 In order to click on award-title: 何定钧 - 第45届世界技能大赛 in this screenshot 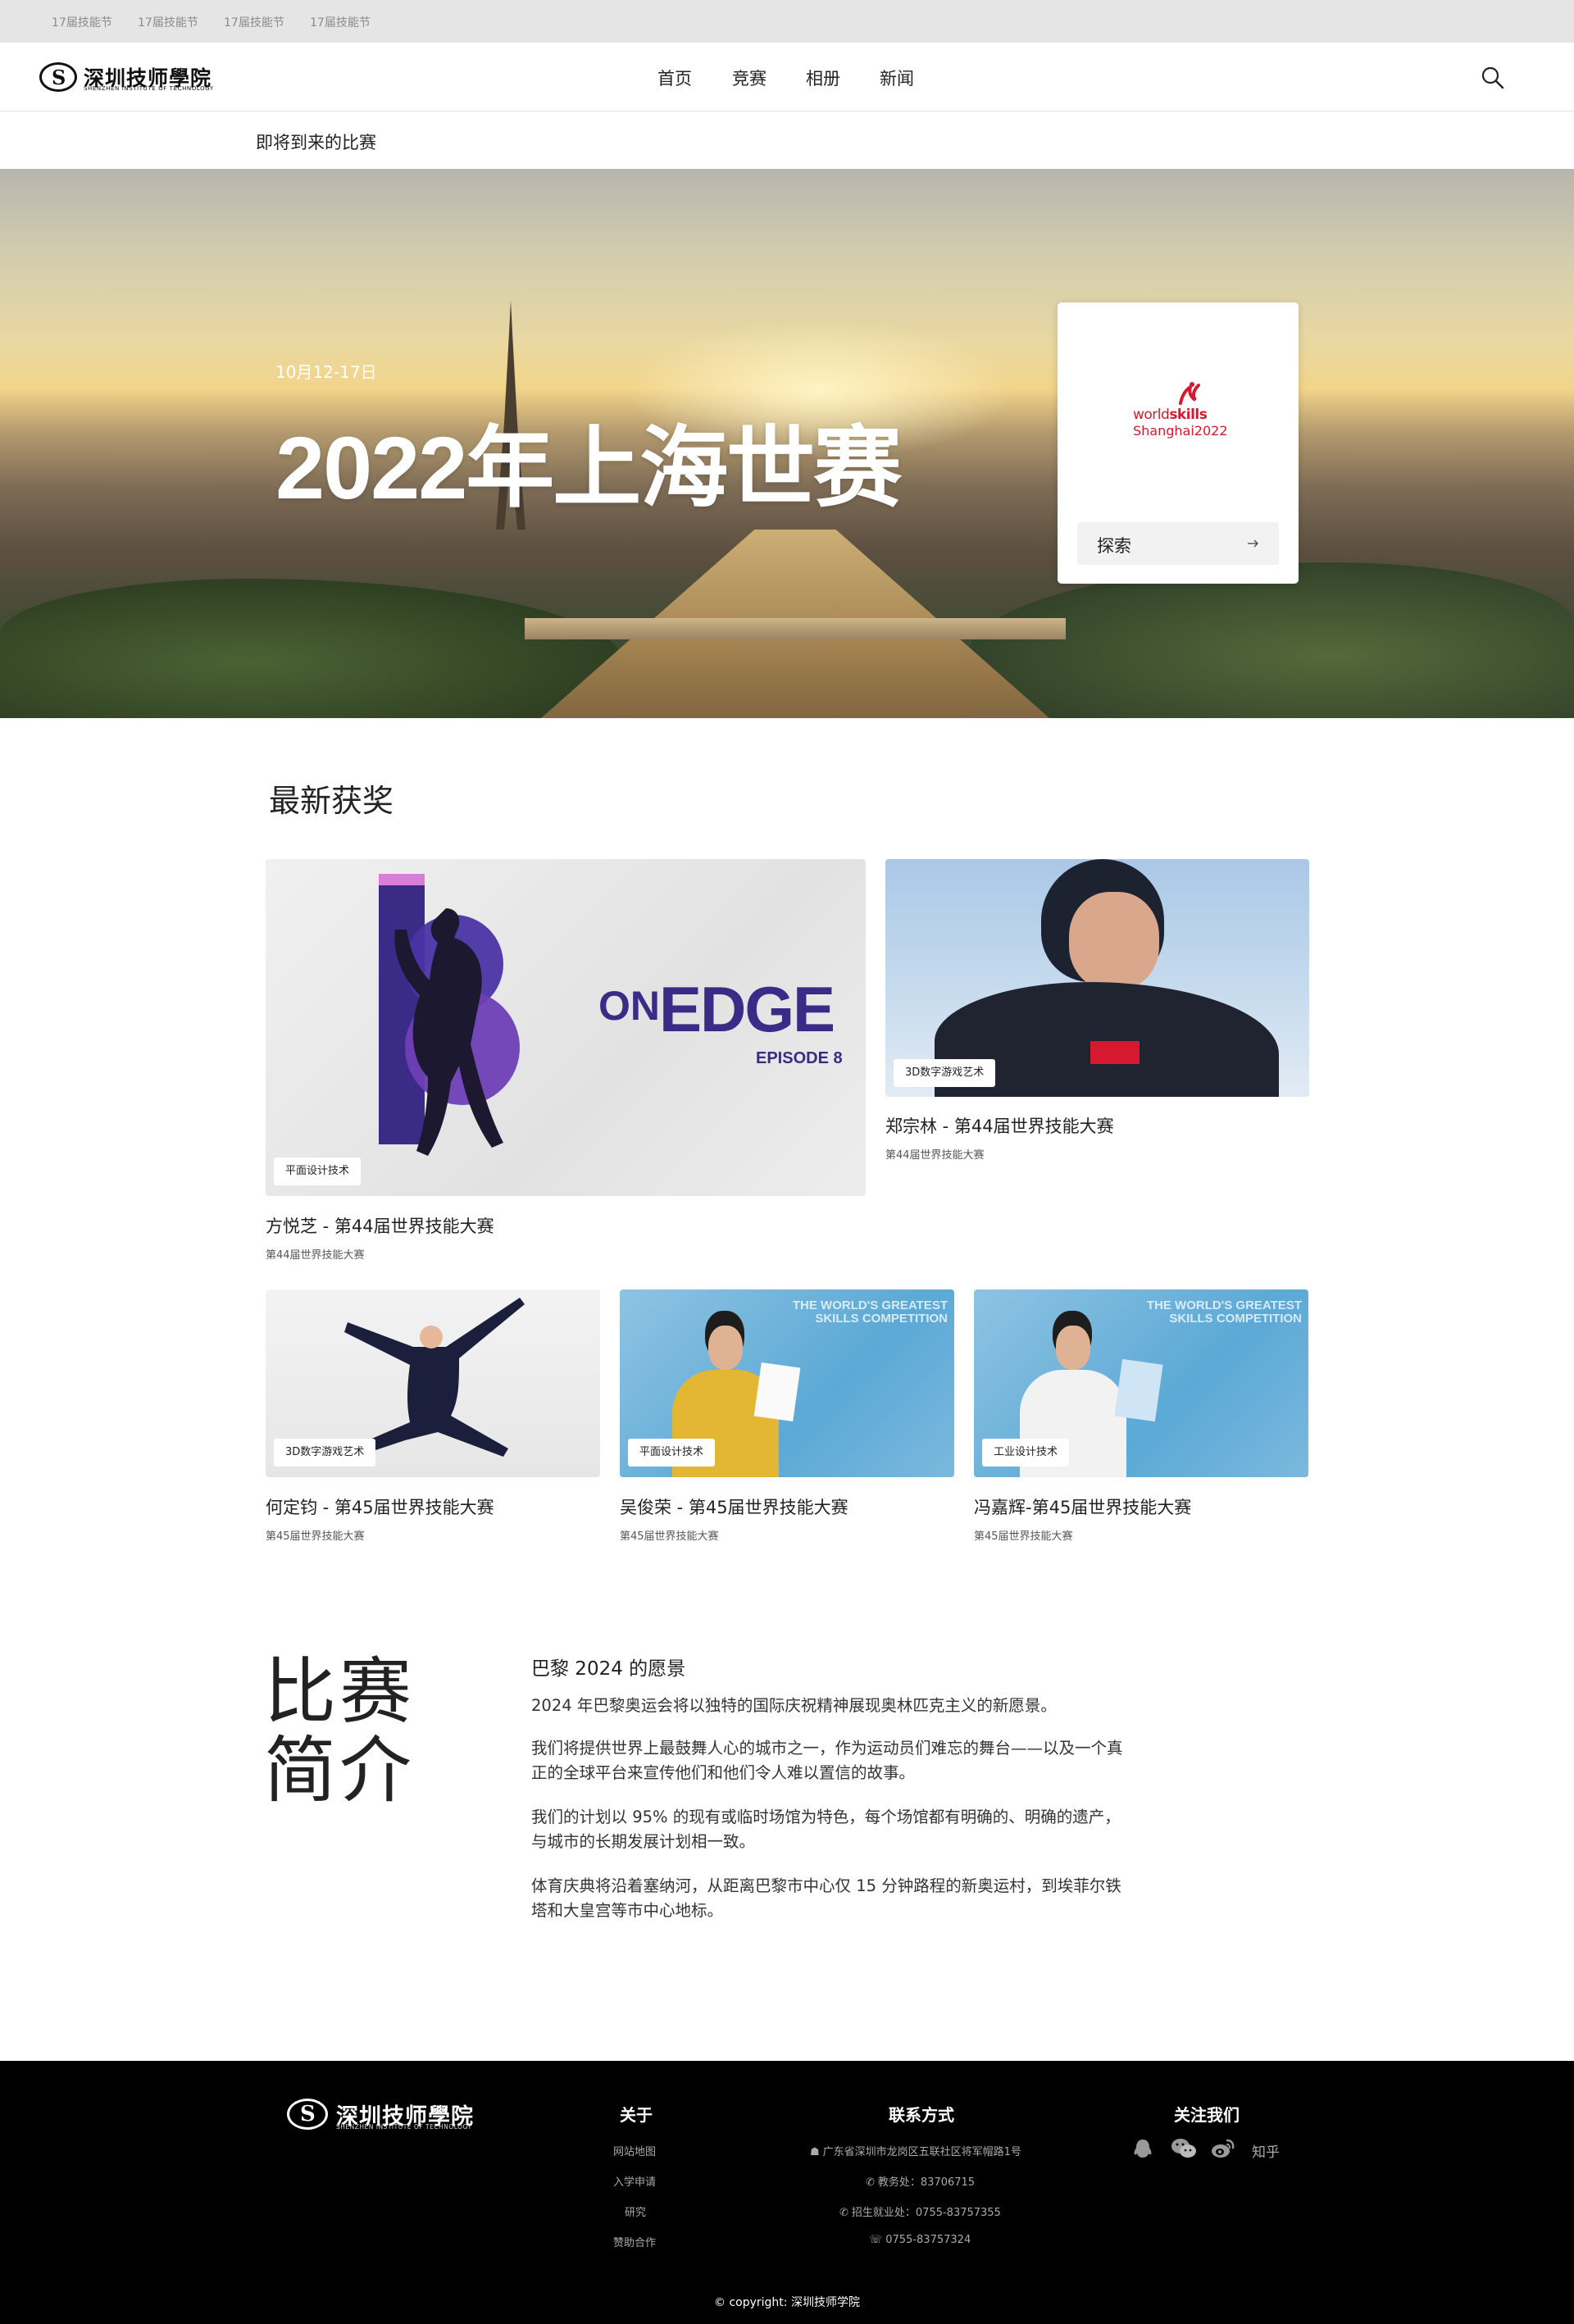, I will do `click(380, 1507)`.